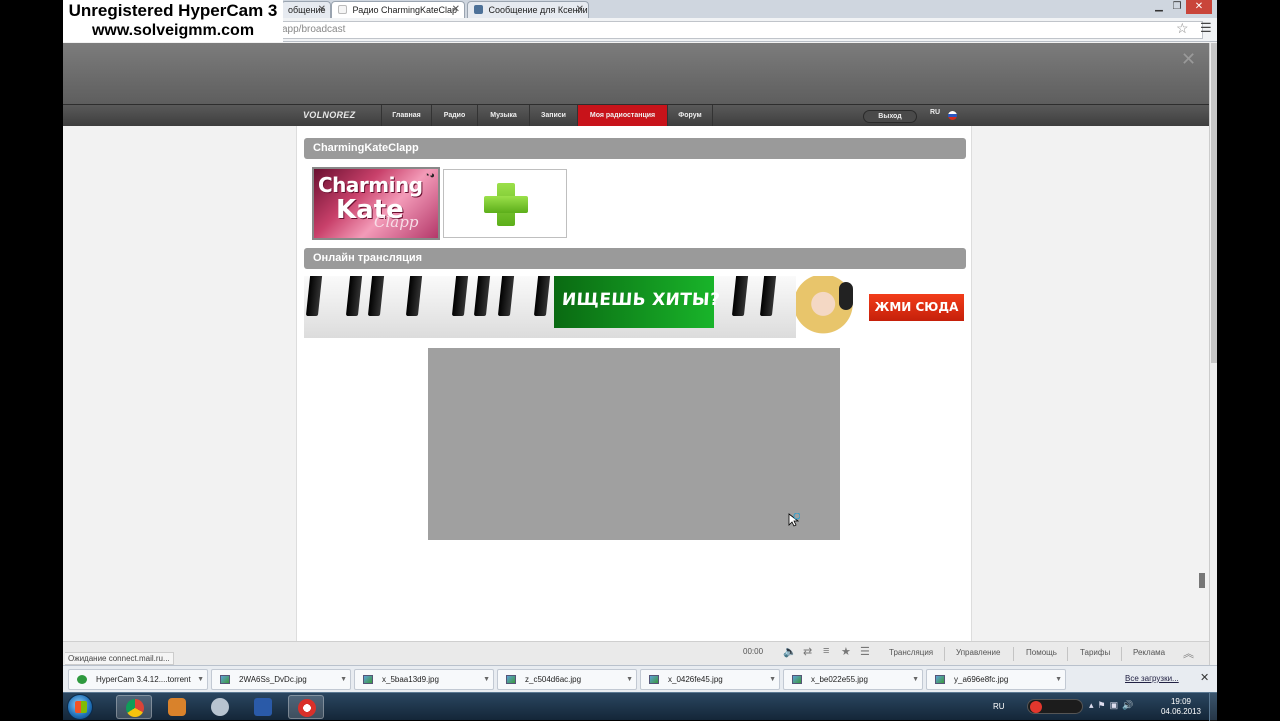 This screenshot has width=1280, height=721. I want to click on playlist-icon: ≡, so click(826, 651).